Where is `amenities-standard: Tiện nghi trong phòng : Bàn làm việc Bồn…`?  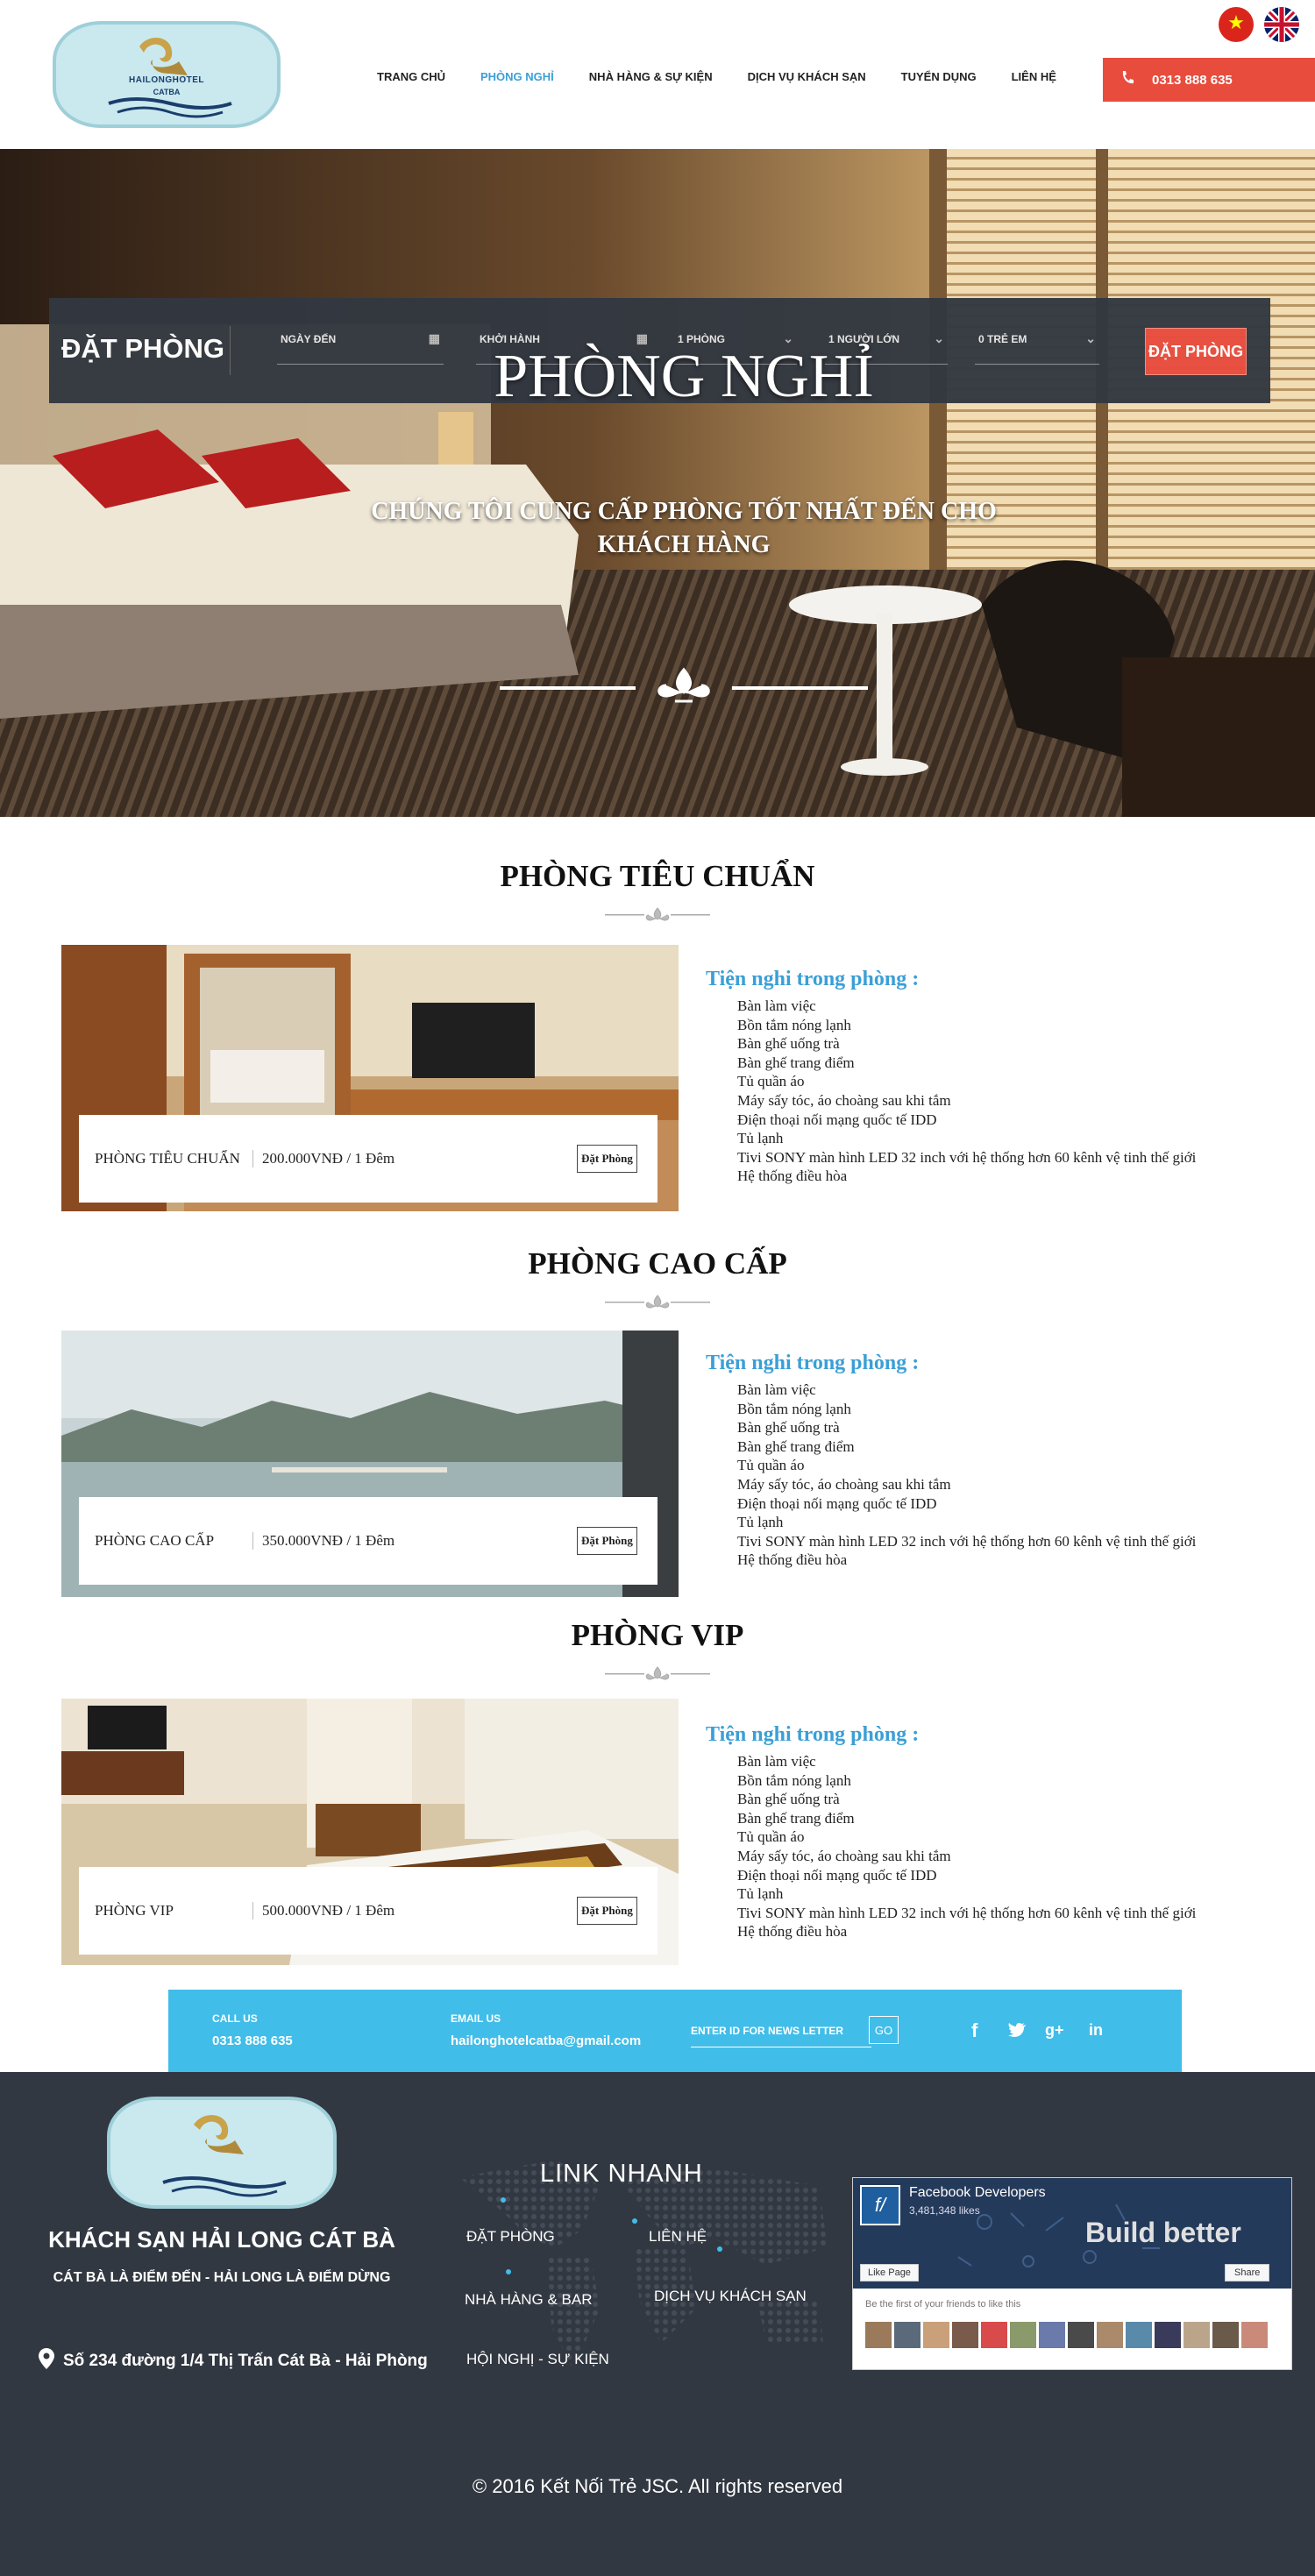 amenities-standard: Tiện nghi trong phòng : Bàn làm việc Bồn… is located at coordinates (1004, 1077).